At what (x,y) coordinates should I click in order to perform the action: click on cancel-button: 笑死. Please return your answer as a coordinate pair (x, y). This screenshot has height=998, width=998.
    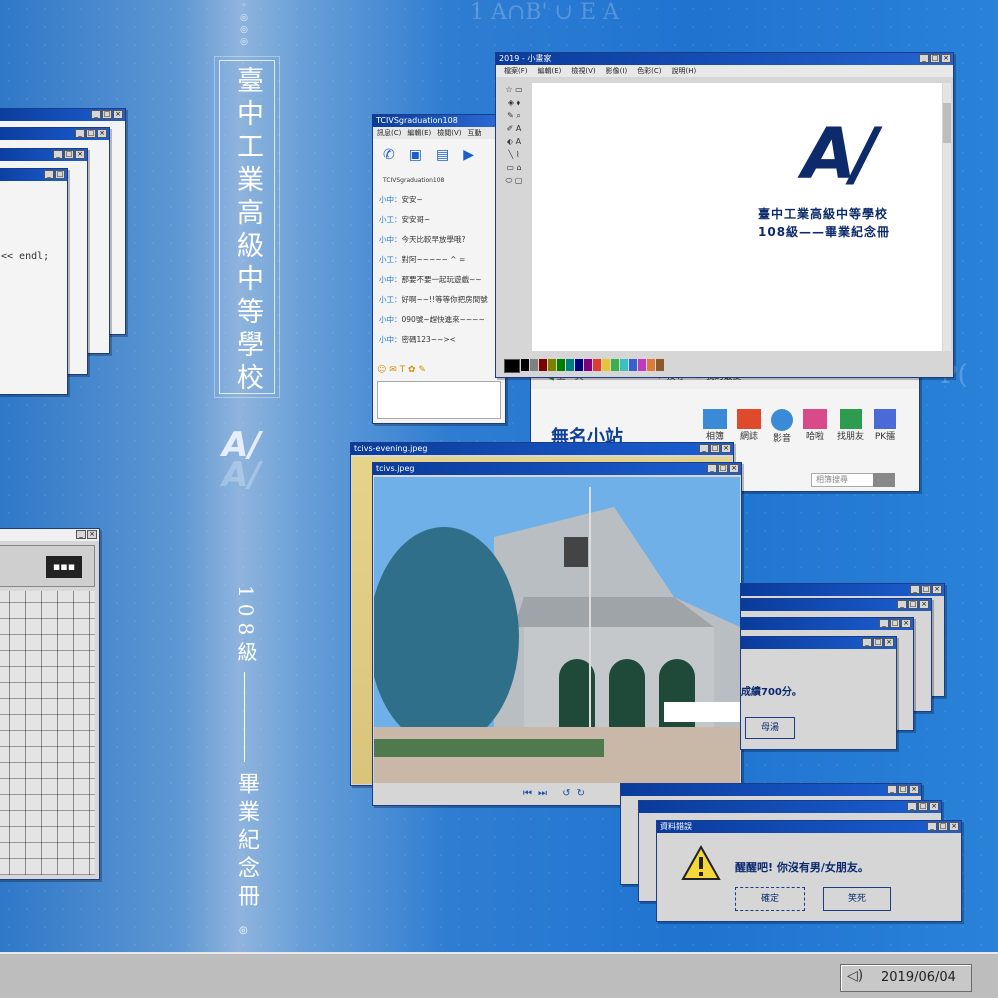
    Looking at the image, I should click on (857, 899).